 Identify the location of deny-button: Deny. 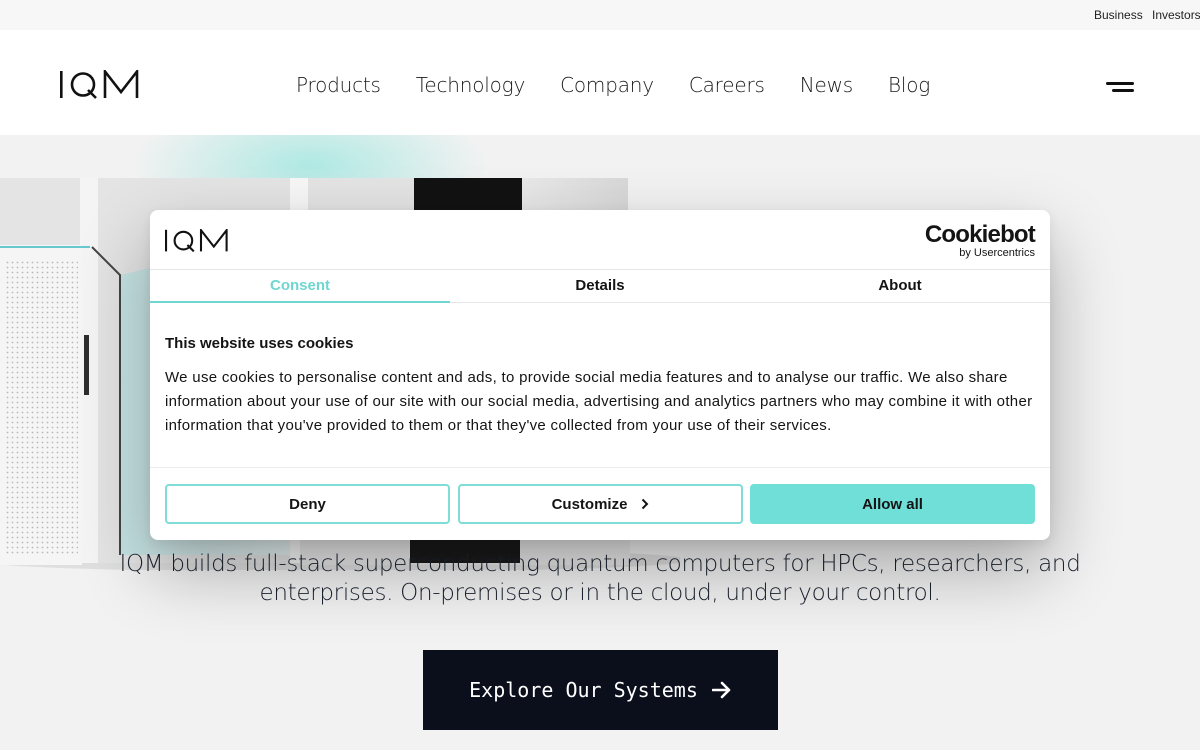
(307, 504).